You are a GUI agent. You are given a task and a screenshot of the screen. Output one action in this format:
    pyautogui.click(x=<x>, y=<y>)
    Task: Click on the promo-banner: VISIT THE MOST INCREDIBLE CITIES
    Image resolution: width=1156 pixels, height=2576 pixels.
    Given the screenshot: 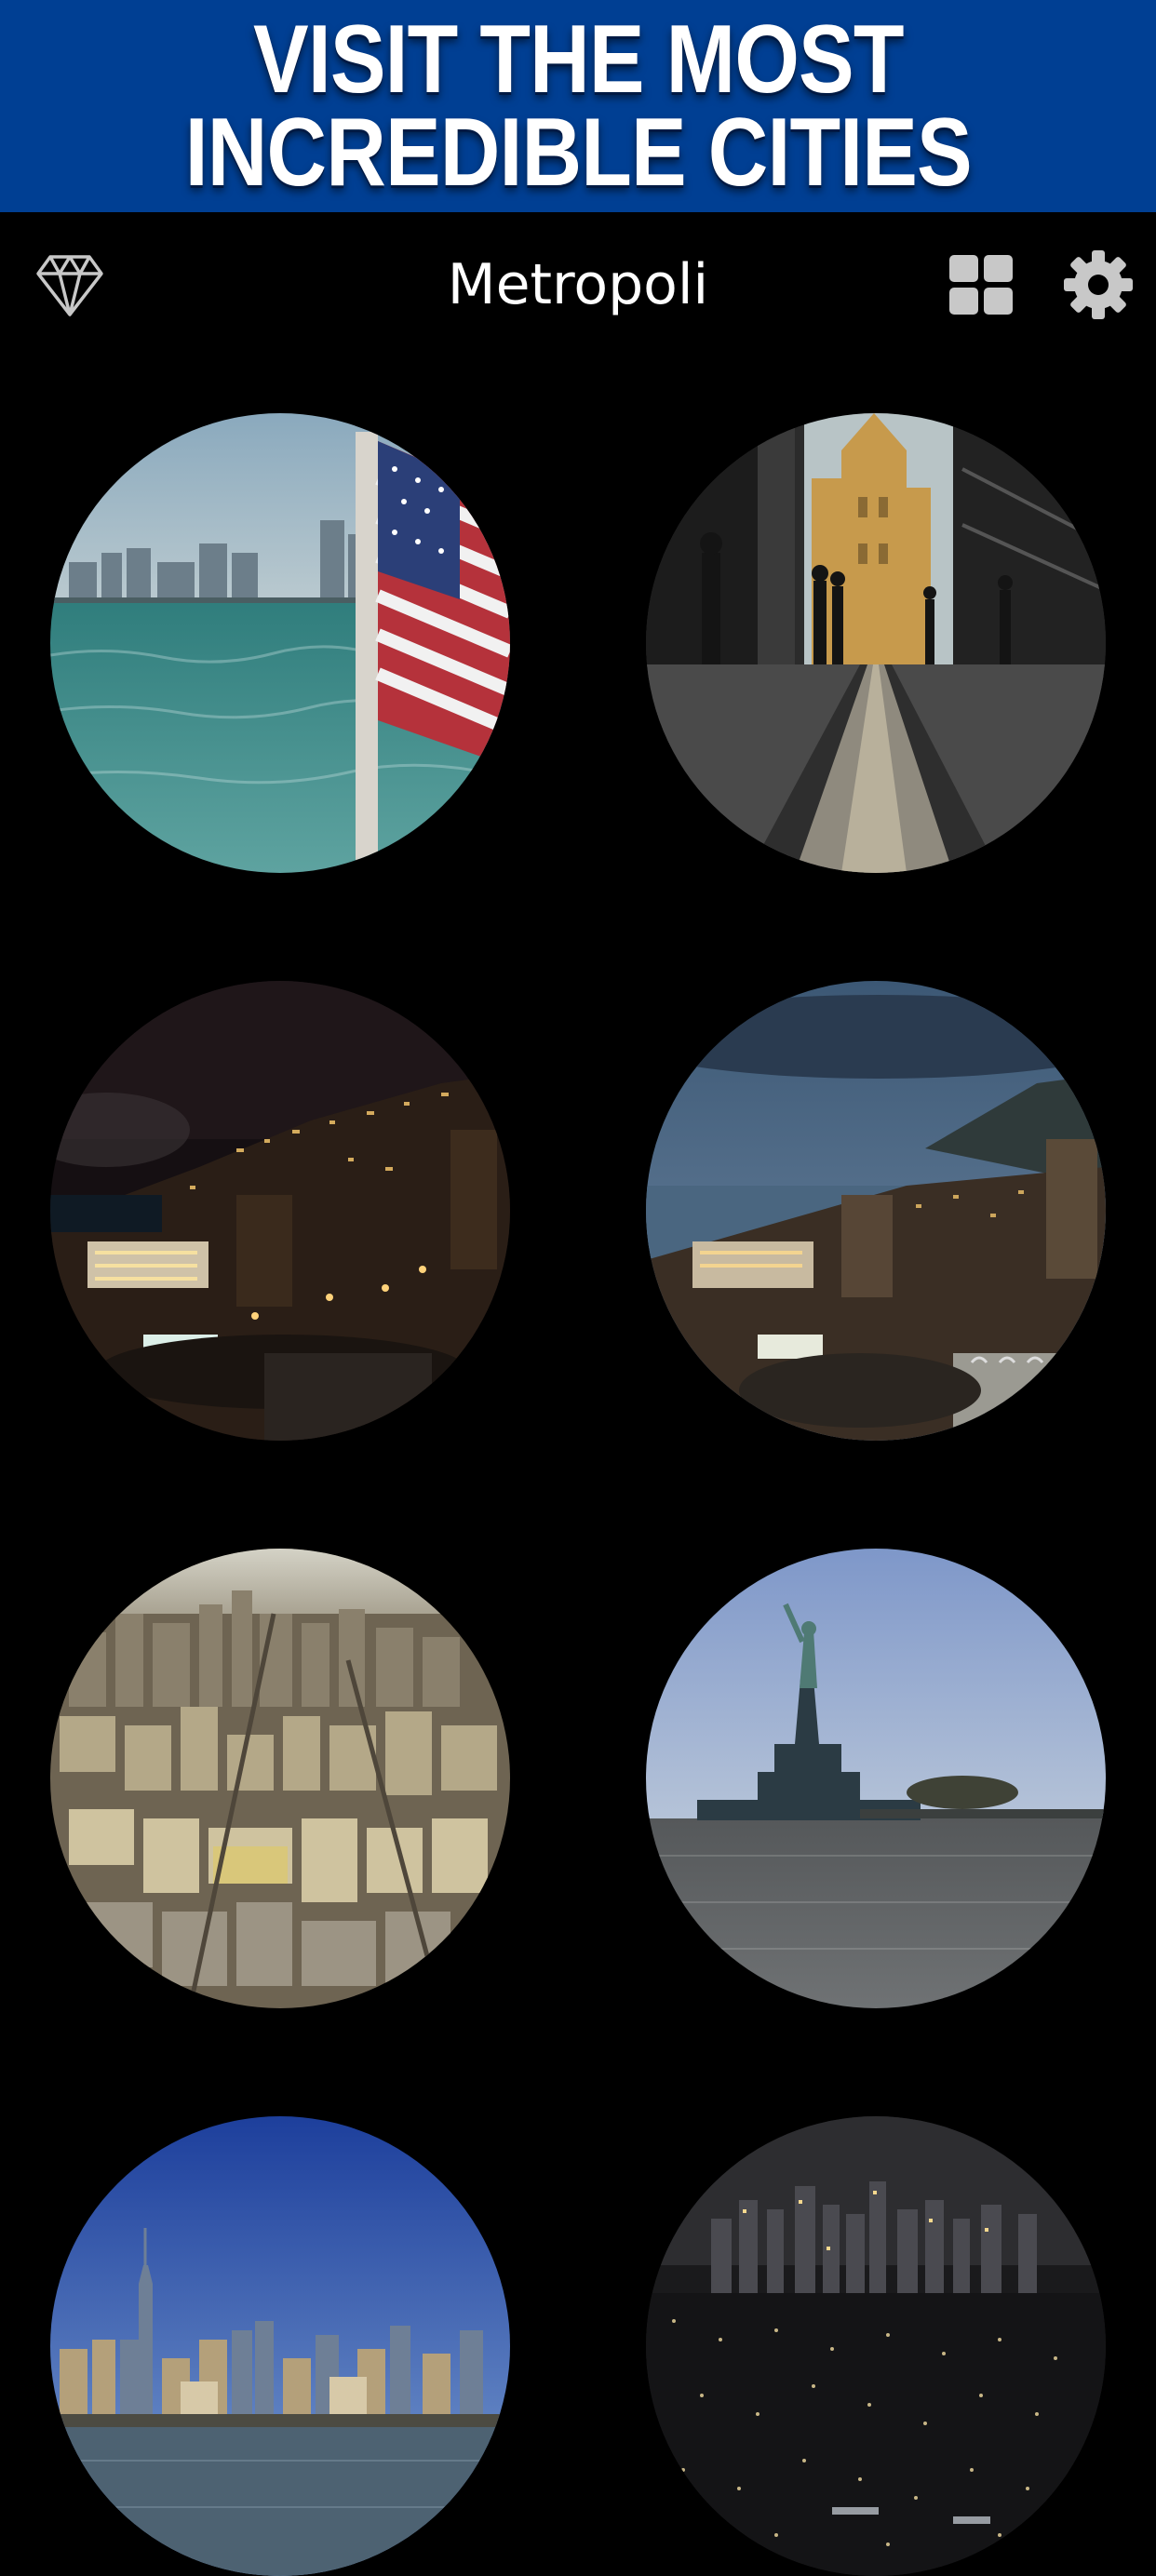 What is the action you would take?
    pyautogui.click(x=578, y=106)
    